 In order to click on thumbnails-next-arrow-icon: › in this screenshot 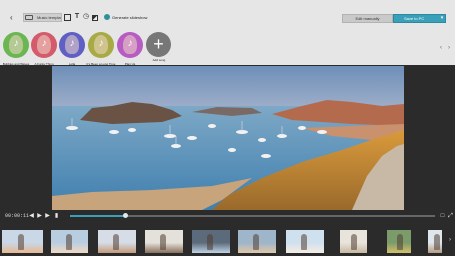, I will do `click(452, 240)`.